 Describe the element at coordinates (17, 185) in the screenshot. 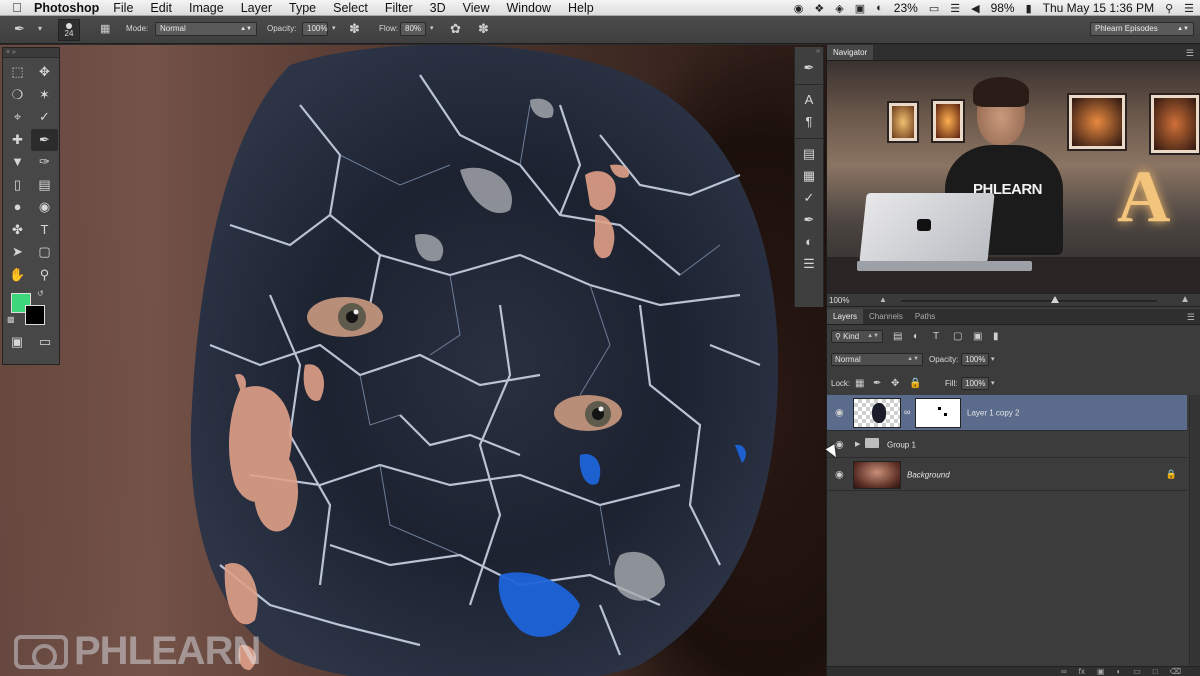

I see `eraser-tool-icon: ▯` at that location.